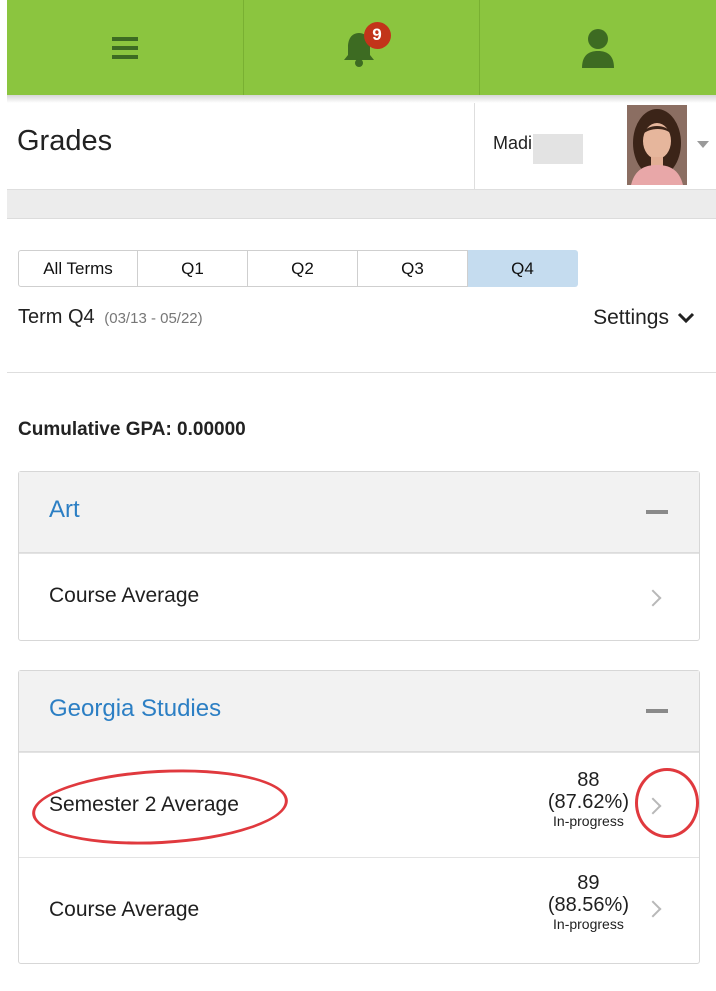 Image resolution: width=716 pixels, height=991 pixels. Describe the element at coordinates (595, 146) in the screenshot. I see `user-selector: Madi` at that location.